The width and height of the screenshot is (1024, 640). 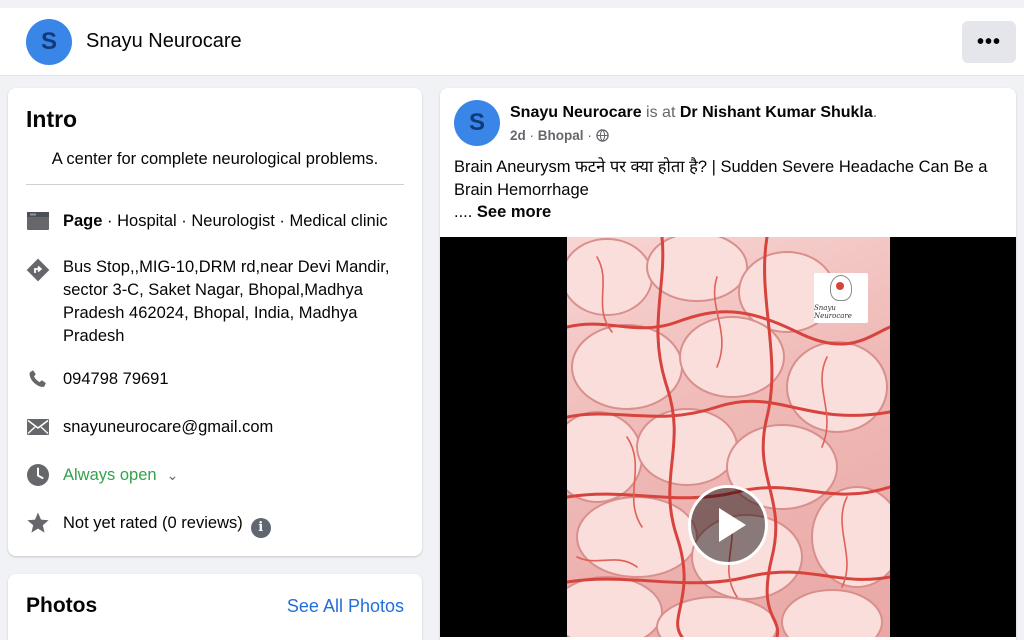 I want to click on hours-label: Always open, so click(x=110, y=475).